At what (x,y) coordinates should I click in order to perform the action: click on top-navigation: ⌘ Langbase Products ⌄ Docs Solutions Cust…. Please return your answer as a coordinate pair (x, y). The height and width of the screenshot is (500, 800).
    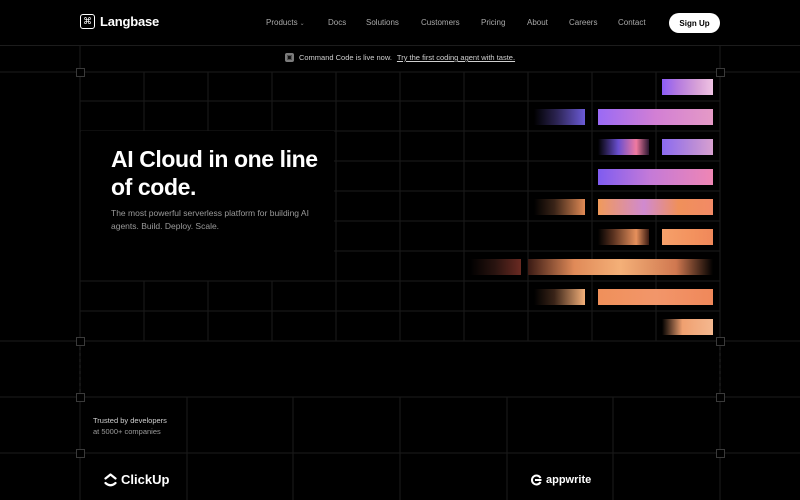
    Looking at the image, I should click on (400, 23).